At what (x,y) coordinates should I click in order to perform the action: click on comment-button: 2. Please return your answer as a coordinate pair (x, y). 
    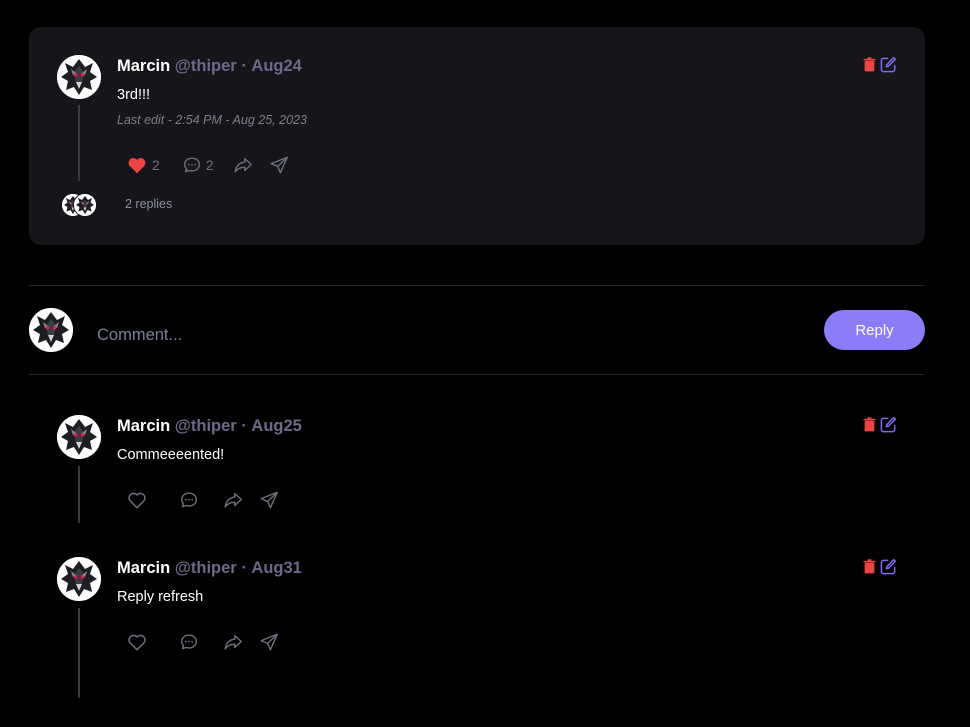
    Looking at the image, I should click on (197, 165).